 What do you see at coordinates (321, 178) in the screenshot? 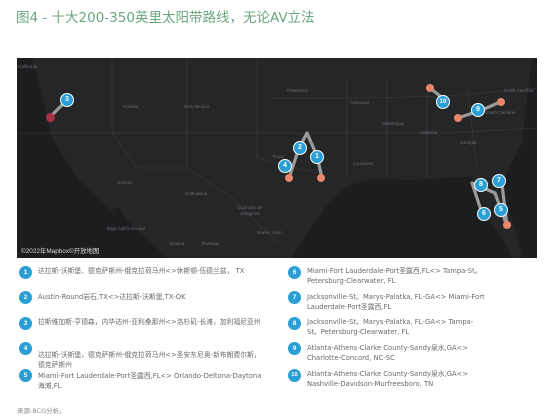
I see `endpoint-houston` at bounding box center [321, 178].